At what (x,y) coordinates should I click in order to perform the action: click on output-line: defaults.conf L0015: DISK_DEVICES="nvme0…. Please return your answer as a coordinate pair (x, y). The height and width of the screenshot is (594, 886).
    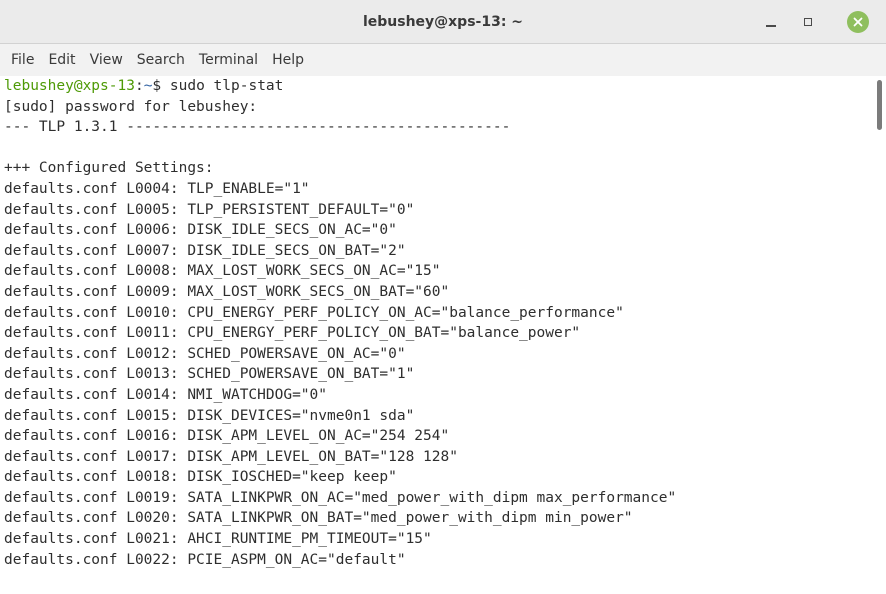
    Looking at the image, I should click on (209, 415).